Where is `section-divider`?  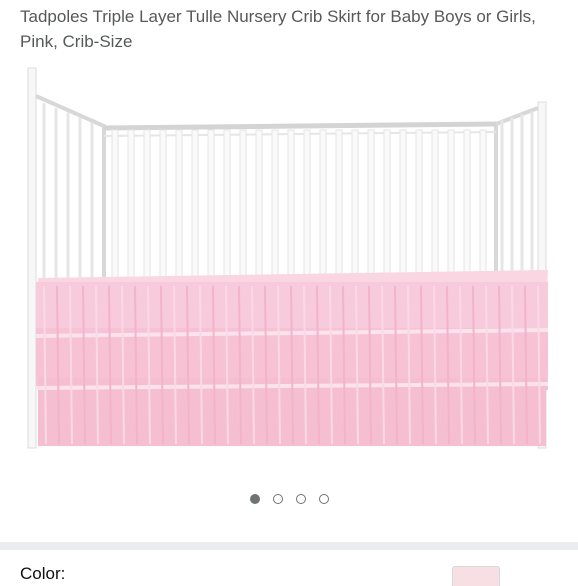
section-divider is located at coordinates (289, 546).